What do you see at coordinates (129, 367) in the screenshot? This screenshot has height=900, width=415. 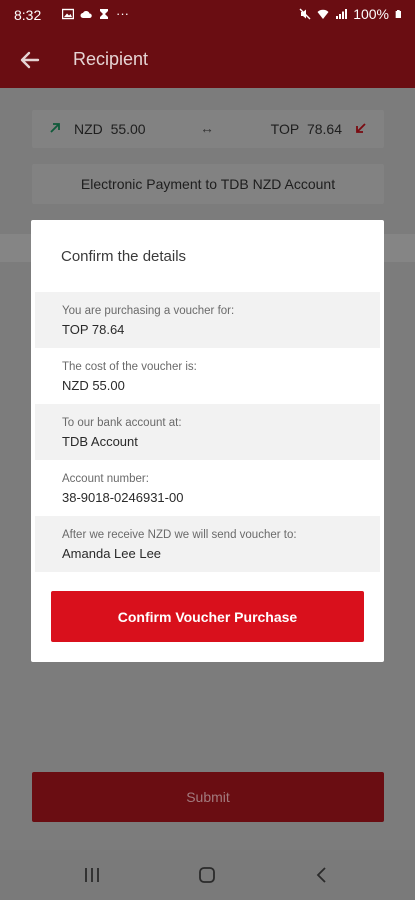 I see `detail-label: The cost of the voucher is:` at bounding box center [129, 367].